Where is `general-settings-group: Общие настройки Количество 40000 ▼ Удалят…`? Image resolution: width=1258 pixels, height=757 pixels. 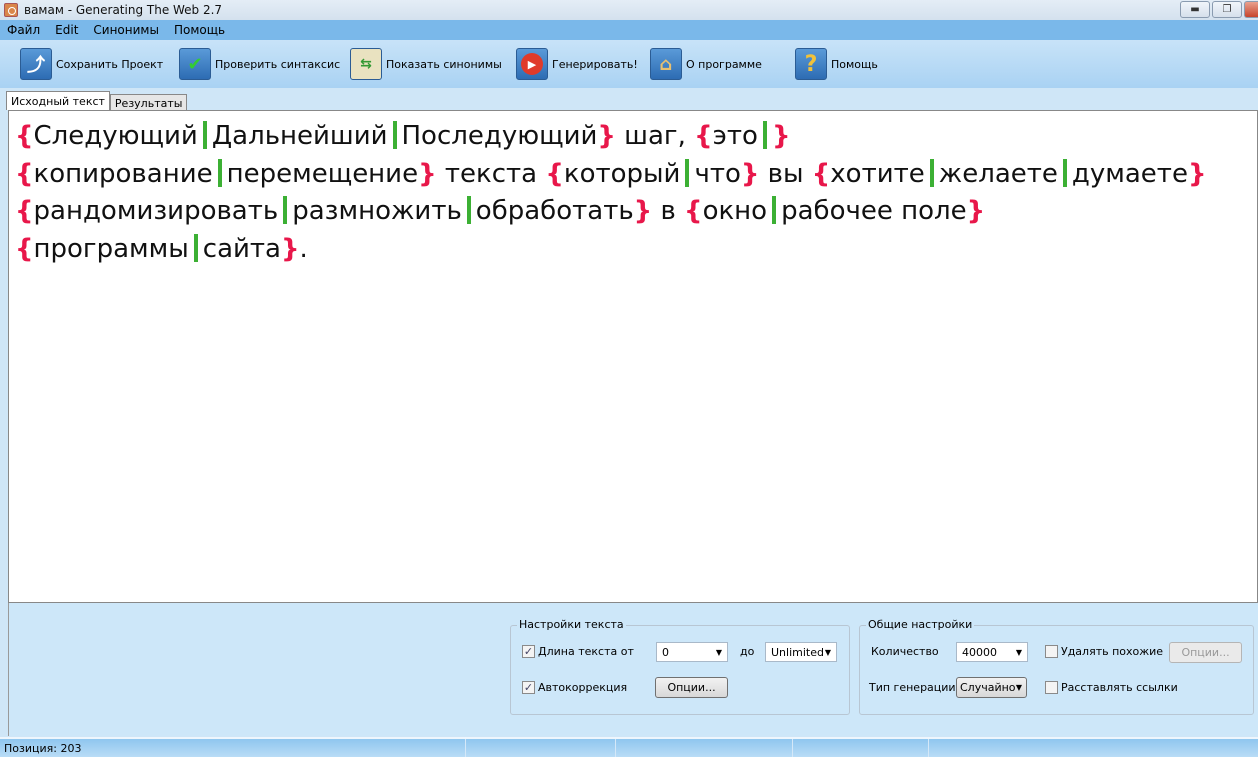
general-settings-group: Общие настройки Количество 40000 ▼ Удалят… is located at coordinates (1056, 666).